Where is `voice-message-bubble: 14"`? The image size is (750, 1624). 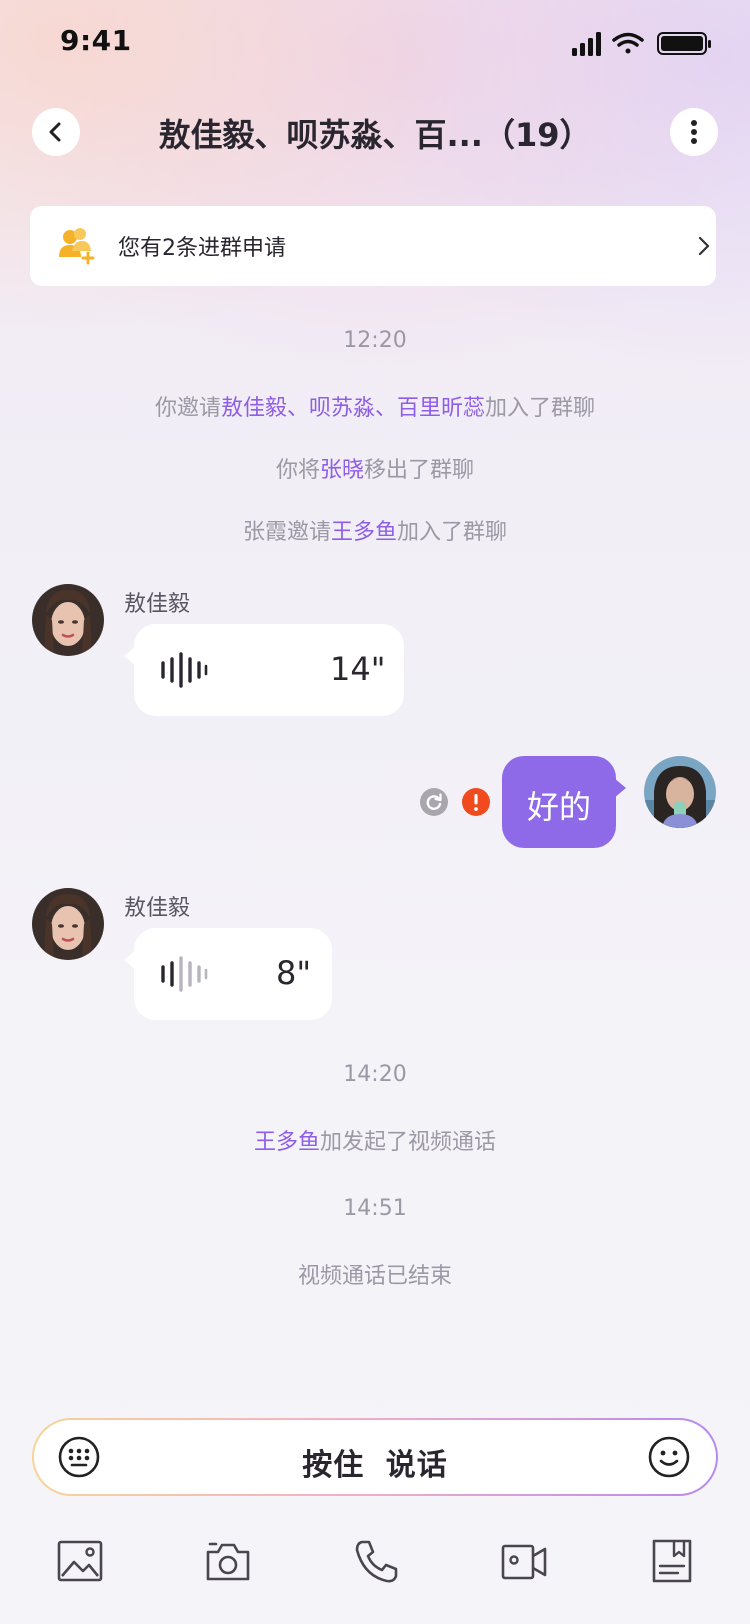 voice-message-bubble: 14" is located at coordinates (264, 670).